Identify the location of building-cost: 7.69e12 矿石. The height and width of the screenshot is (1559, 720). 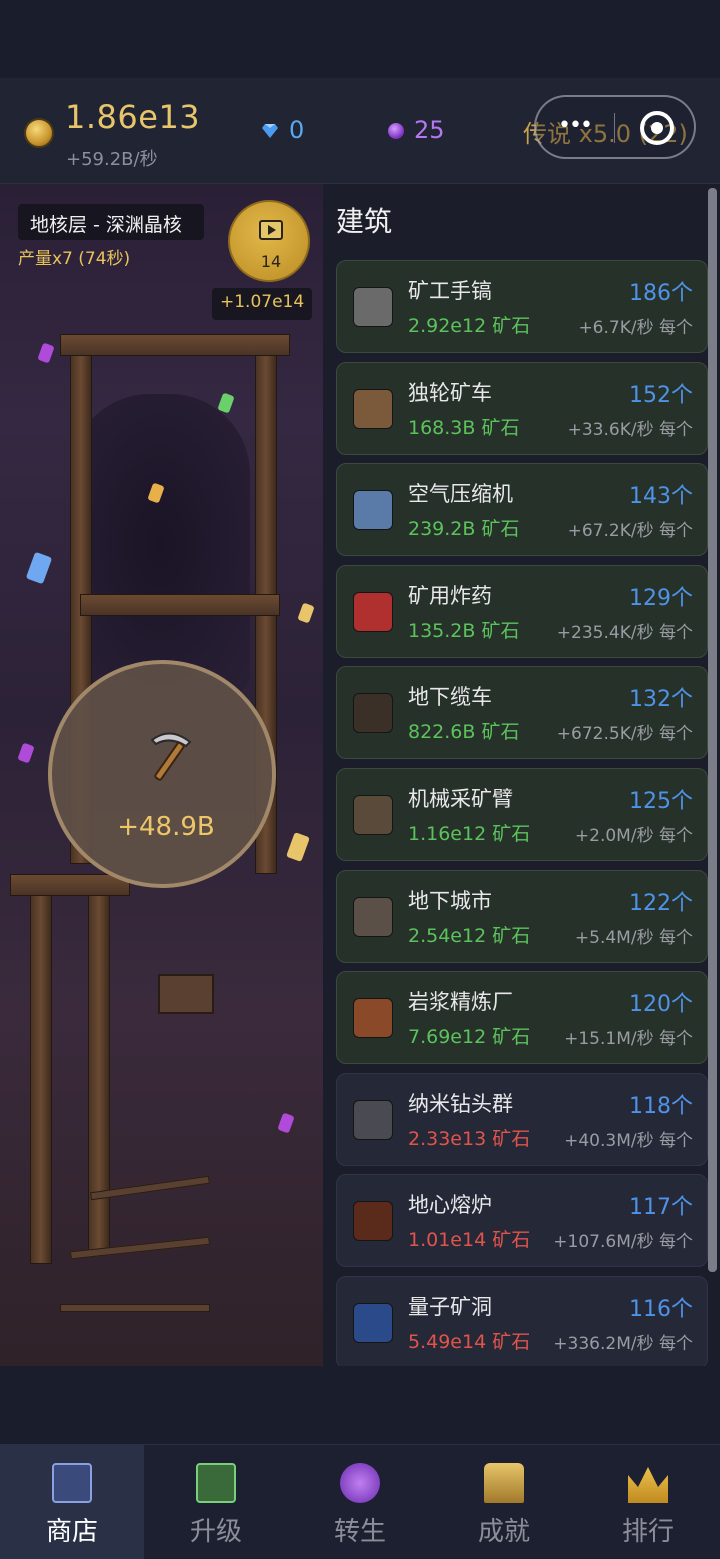
(469, 1037).